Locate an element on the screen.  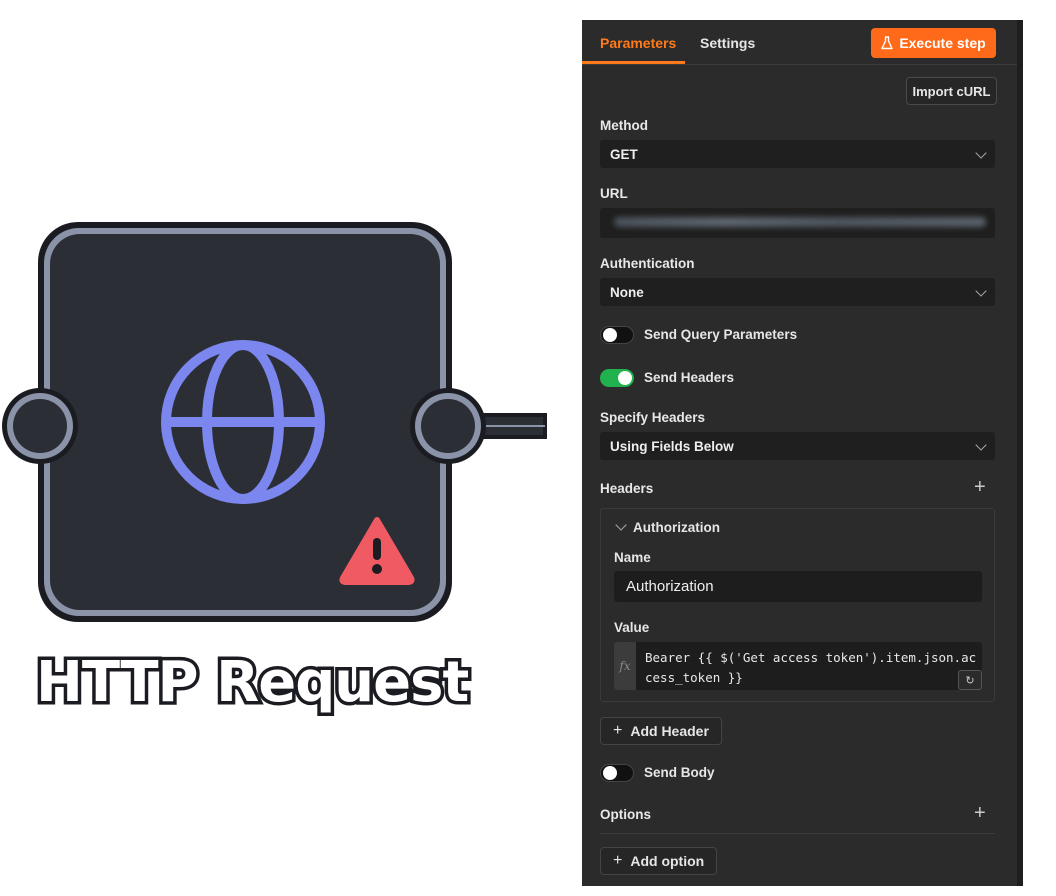
header-name-input: Authorization is located at coordinates (798, 586).